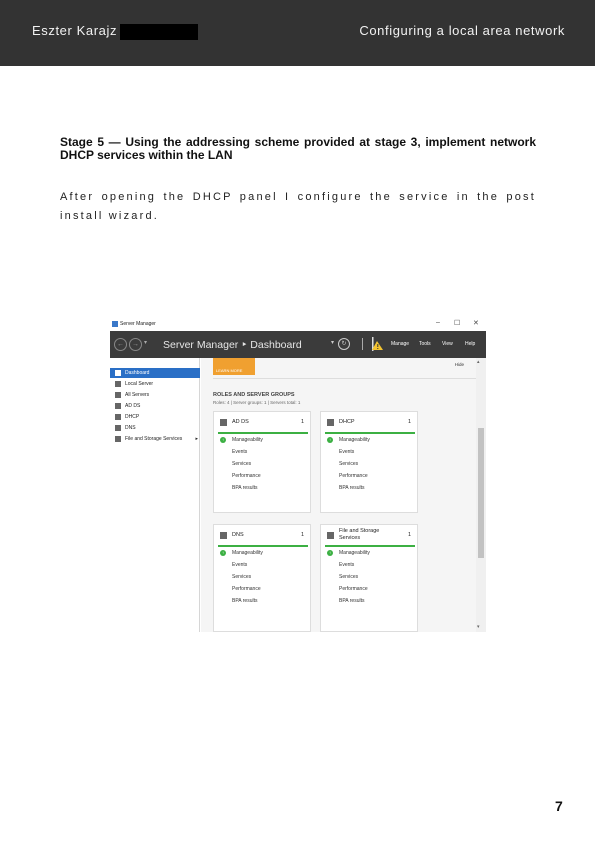 This screenshot has width=595, height=842. I want to click on menu-manage: Manage, so click(400, 344).